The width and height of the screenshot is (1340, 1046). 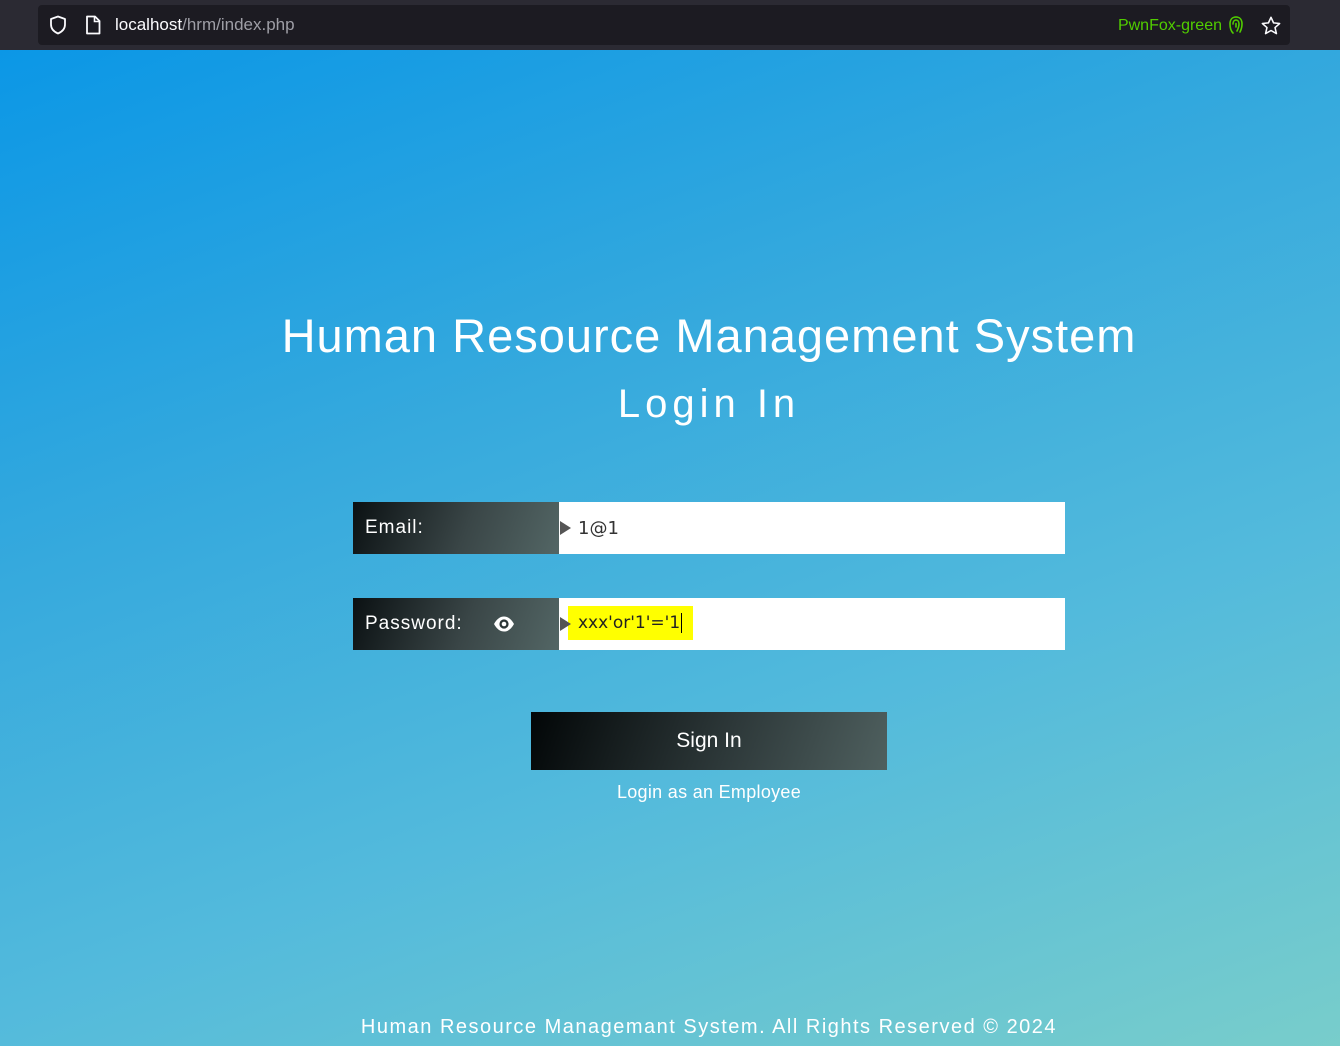 What do you see at coordinates (1170, 26) in the screenshot?
I see `container-label: PwnFox-green` at bounding box center [1170, 26].